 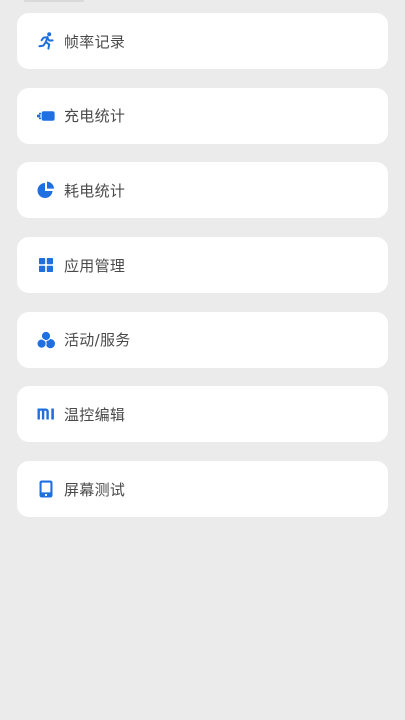 What do you see at coordinates (46, 116) in the screenshot?
I see `charging-battery-icon` at bounding box center [46, 116].